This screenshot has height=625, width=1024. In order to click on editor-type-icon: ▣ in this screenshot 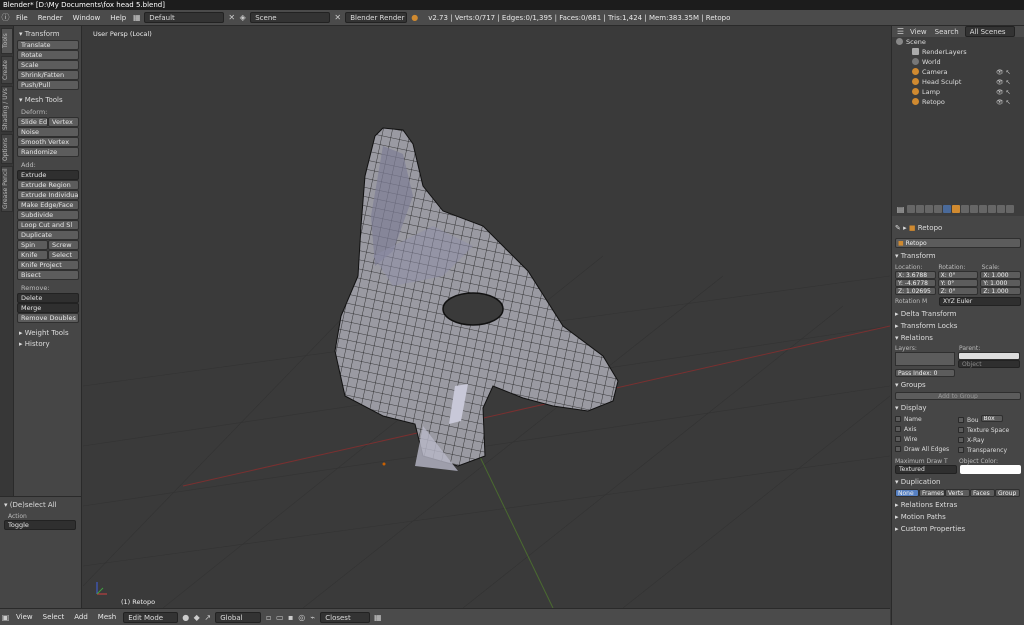, I will do `click(5, 617)`.